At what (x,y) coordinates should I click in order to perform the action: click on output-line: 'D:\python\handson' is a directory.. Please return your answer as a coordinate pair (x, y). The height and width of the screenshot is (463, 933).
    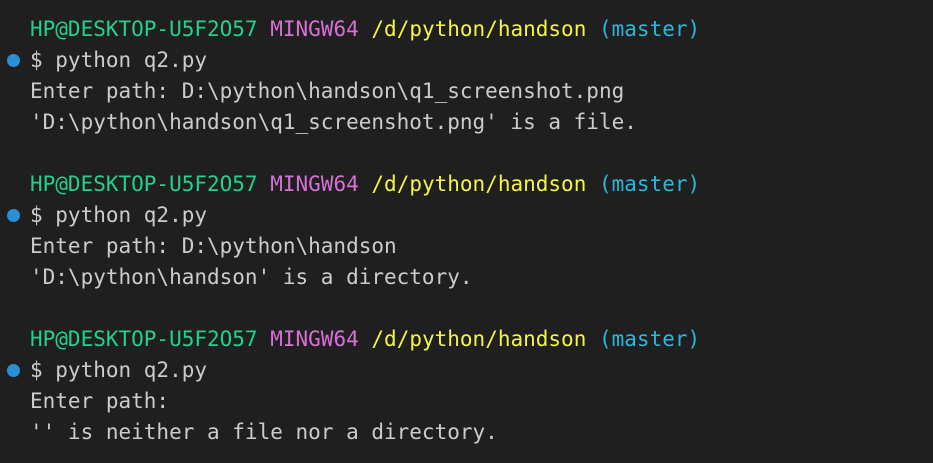
    Looking at the image, I should click on (251, 277).